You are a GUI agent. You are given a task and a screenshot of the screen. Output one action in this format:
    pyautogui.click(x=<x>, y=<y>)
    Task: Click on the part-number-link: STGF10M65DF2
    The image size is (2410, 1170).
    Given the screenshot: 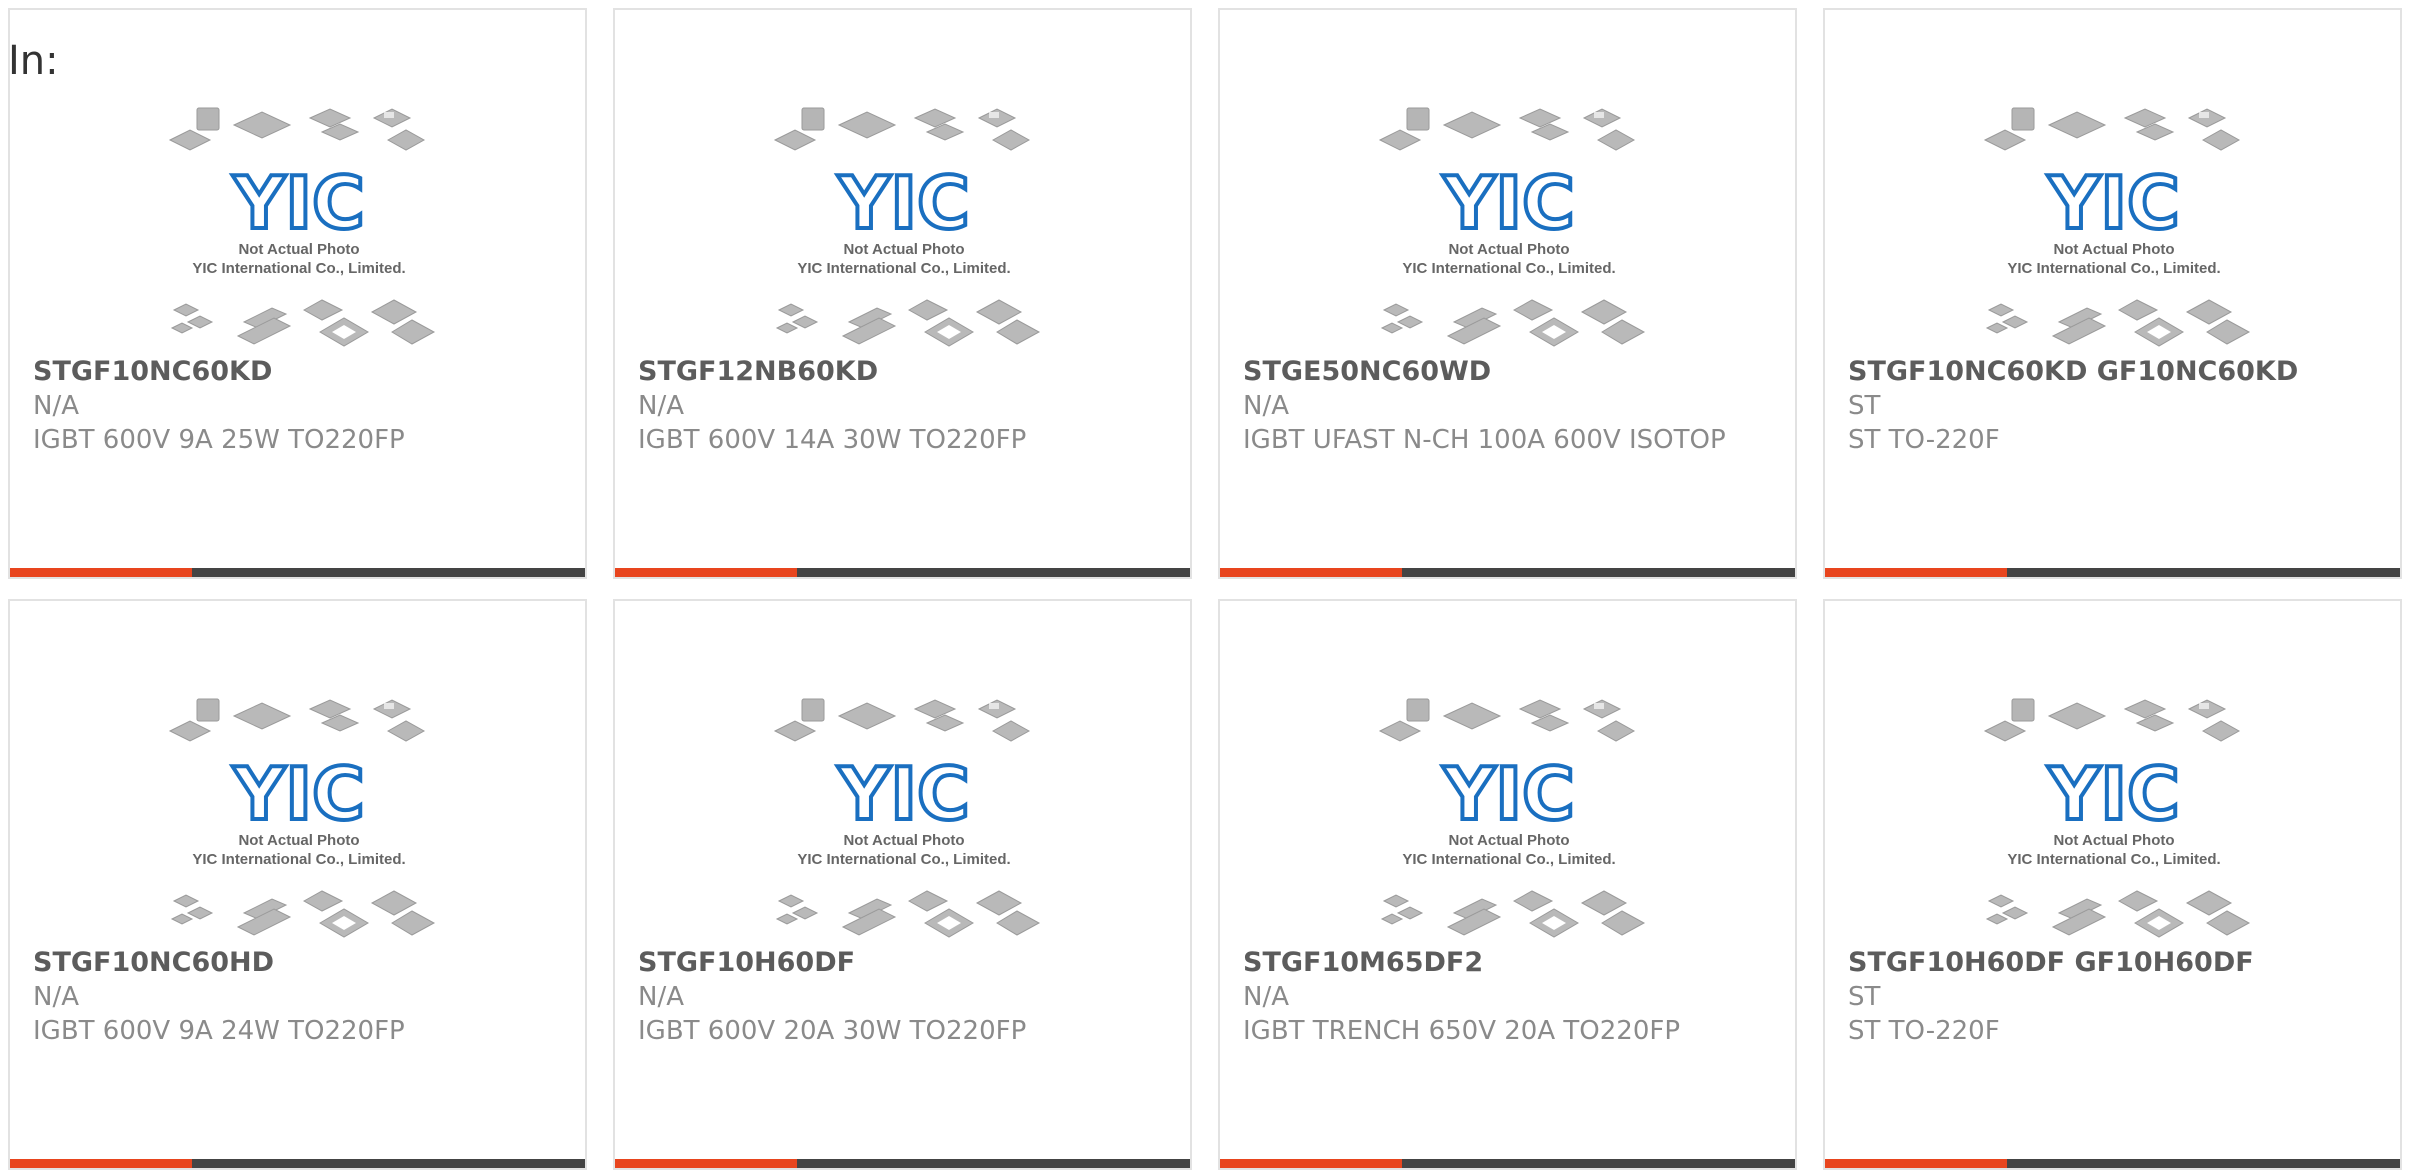 What is the action you would take?
    pyautogui.click(x=1509, y=963)
    